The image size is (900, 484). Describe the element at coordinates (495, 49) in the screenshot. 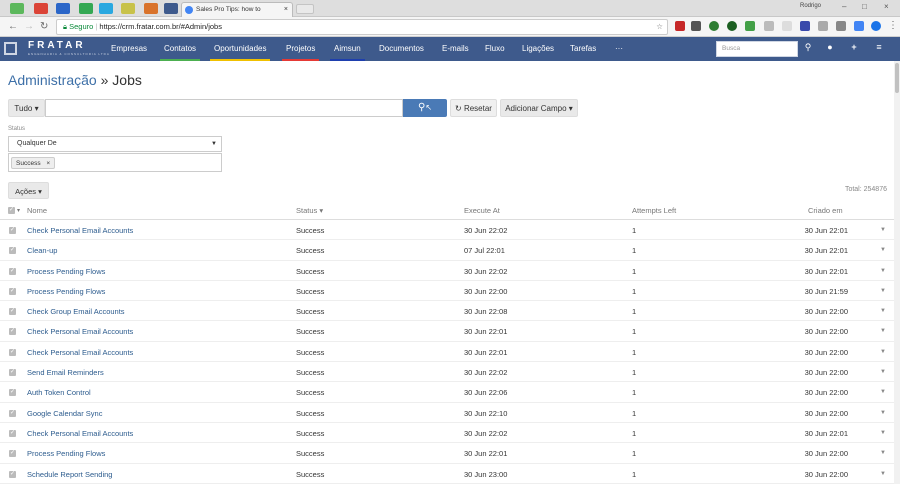

I see `nav-item-7: Fluxo` at that location.